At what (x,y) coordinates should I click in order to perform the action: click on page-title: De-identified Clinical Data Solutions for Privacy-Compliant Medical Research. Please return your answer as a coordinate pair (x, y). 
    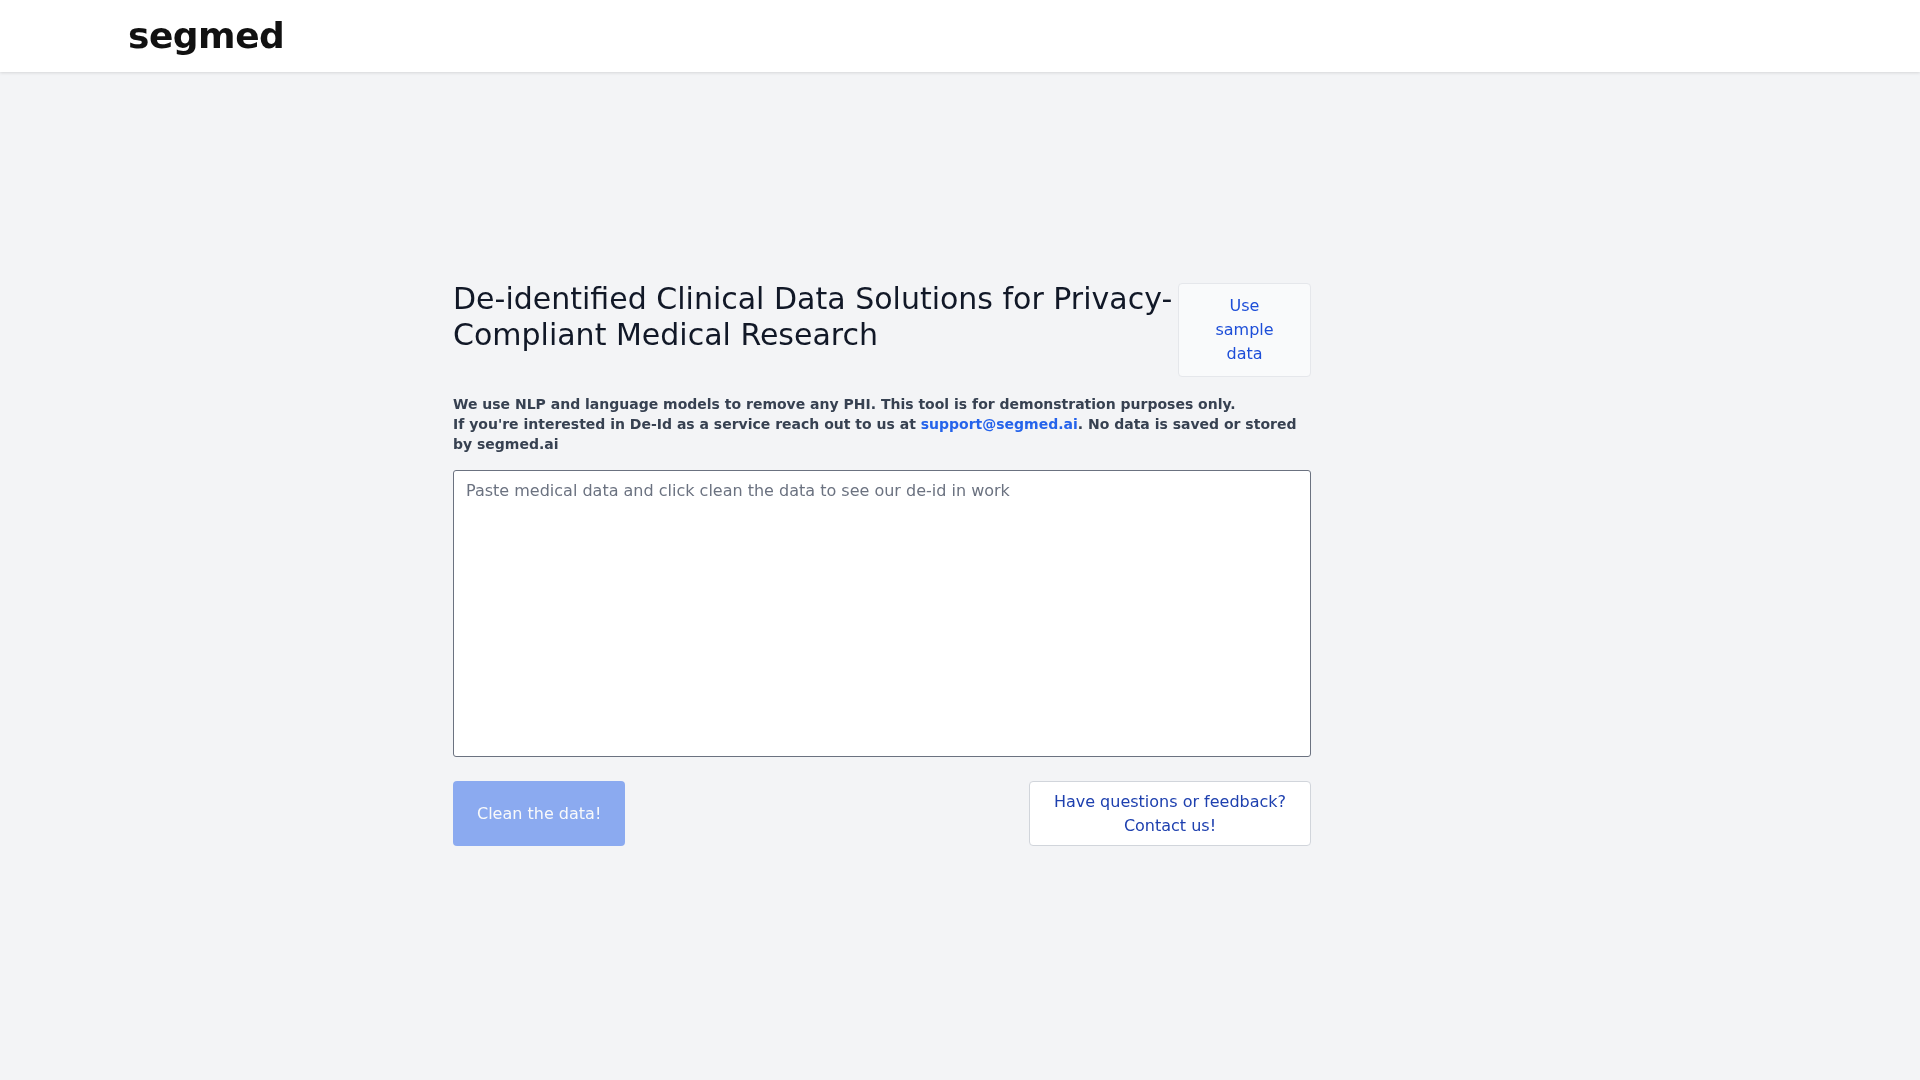
    Looking at the image, I should click on (813, 317).